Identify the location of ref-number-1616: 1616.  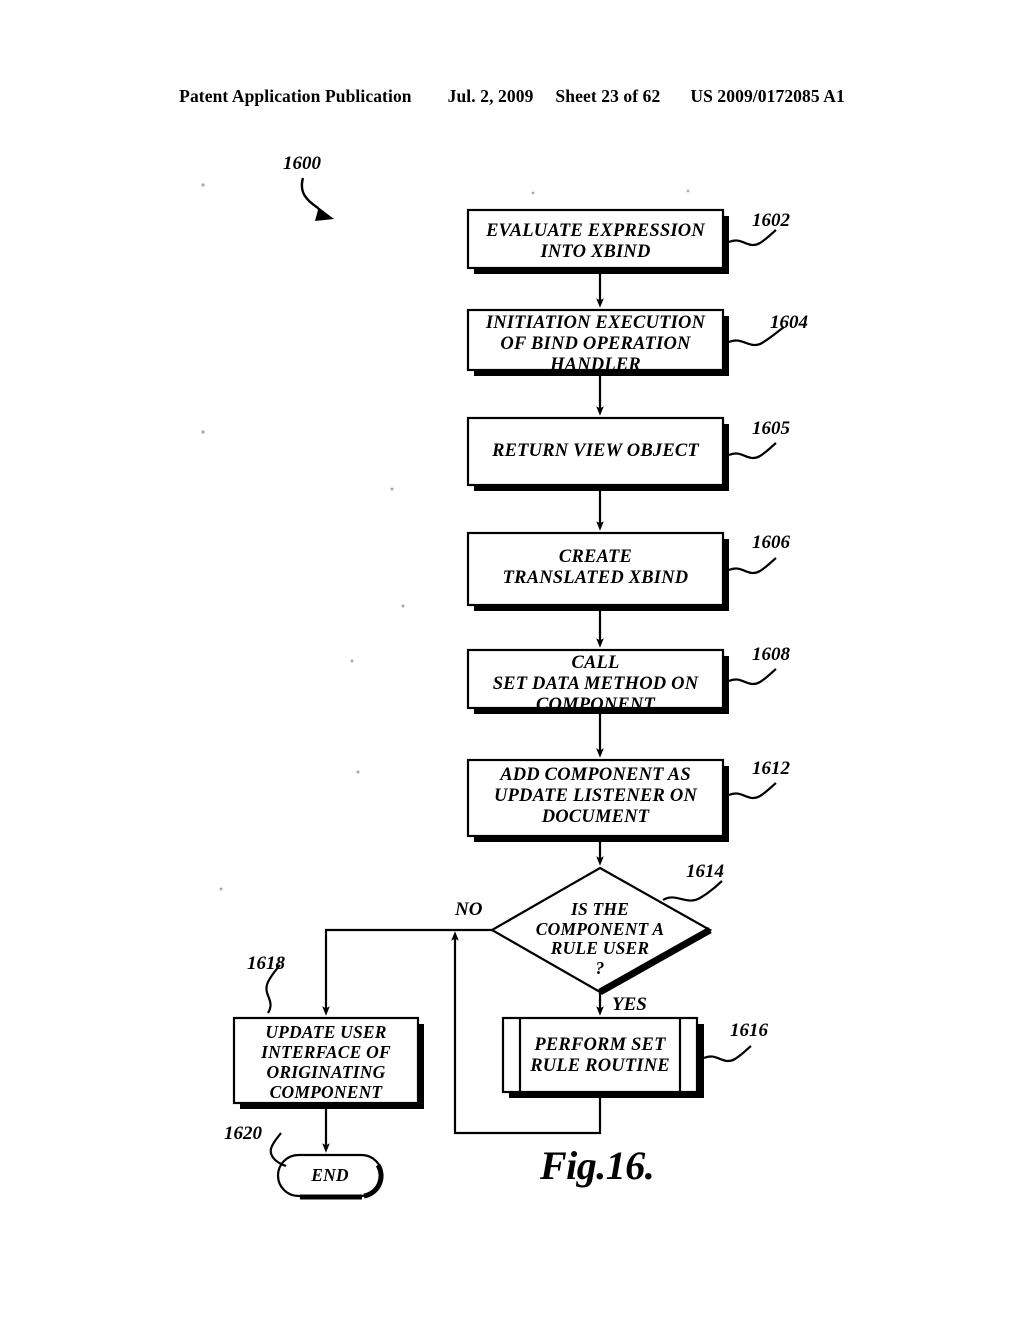
(749, 1030).